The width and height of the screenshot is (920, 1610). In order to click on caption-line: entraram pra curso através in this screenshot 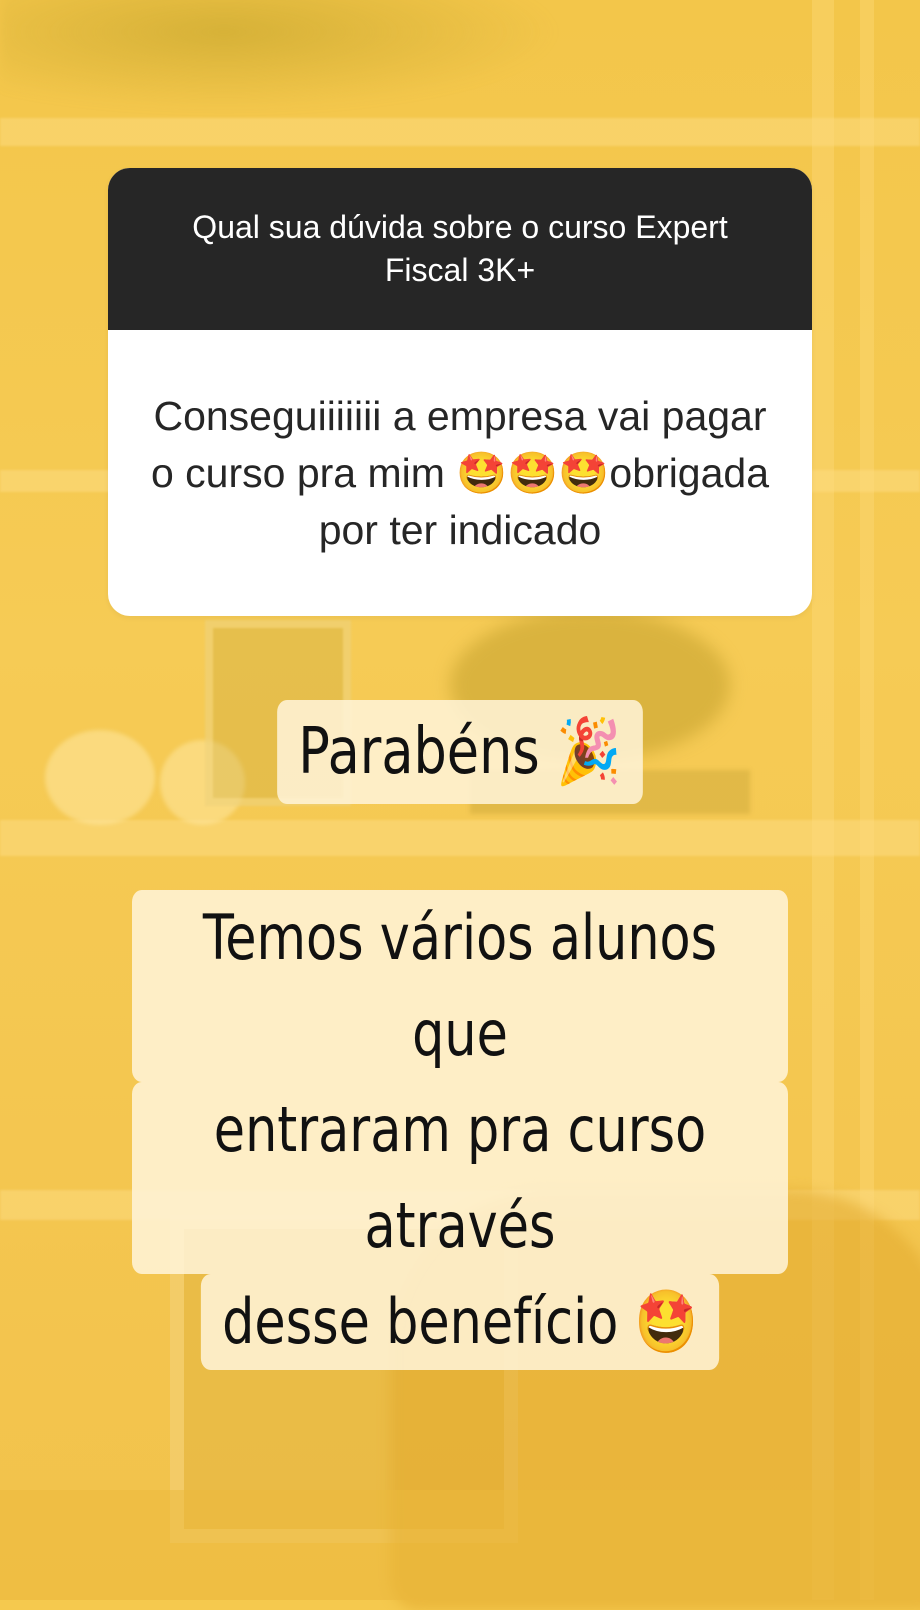, I will do `click(460, 1178)`.